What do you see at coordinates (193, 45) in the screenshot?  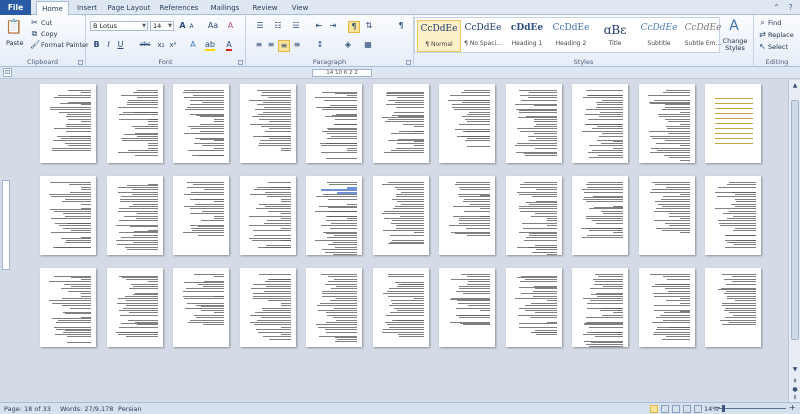 I see `text-effects-icon: A` at bounding box center [193, 45].